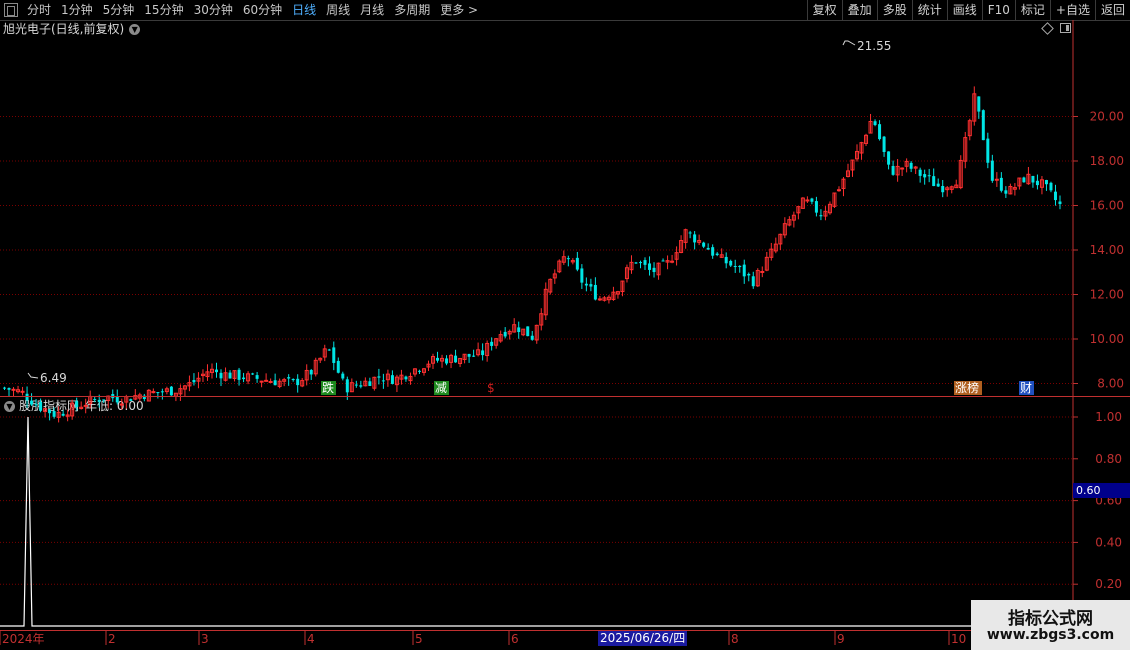  Describe the element at coordinates (958, 639) in the screenshot. I see `date-label: 10` at that location.